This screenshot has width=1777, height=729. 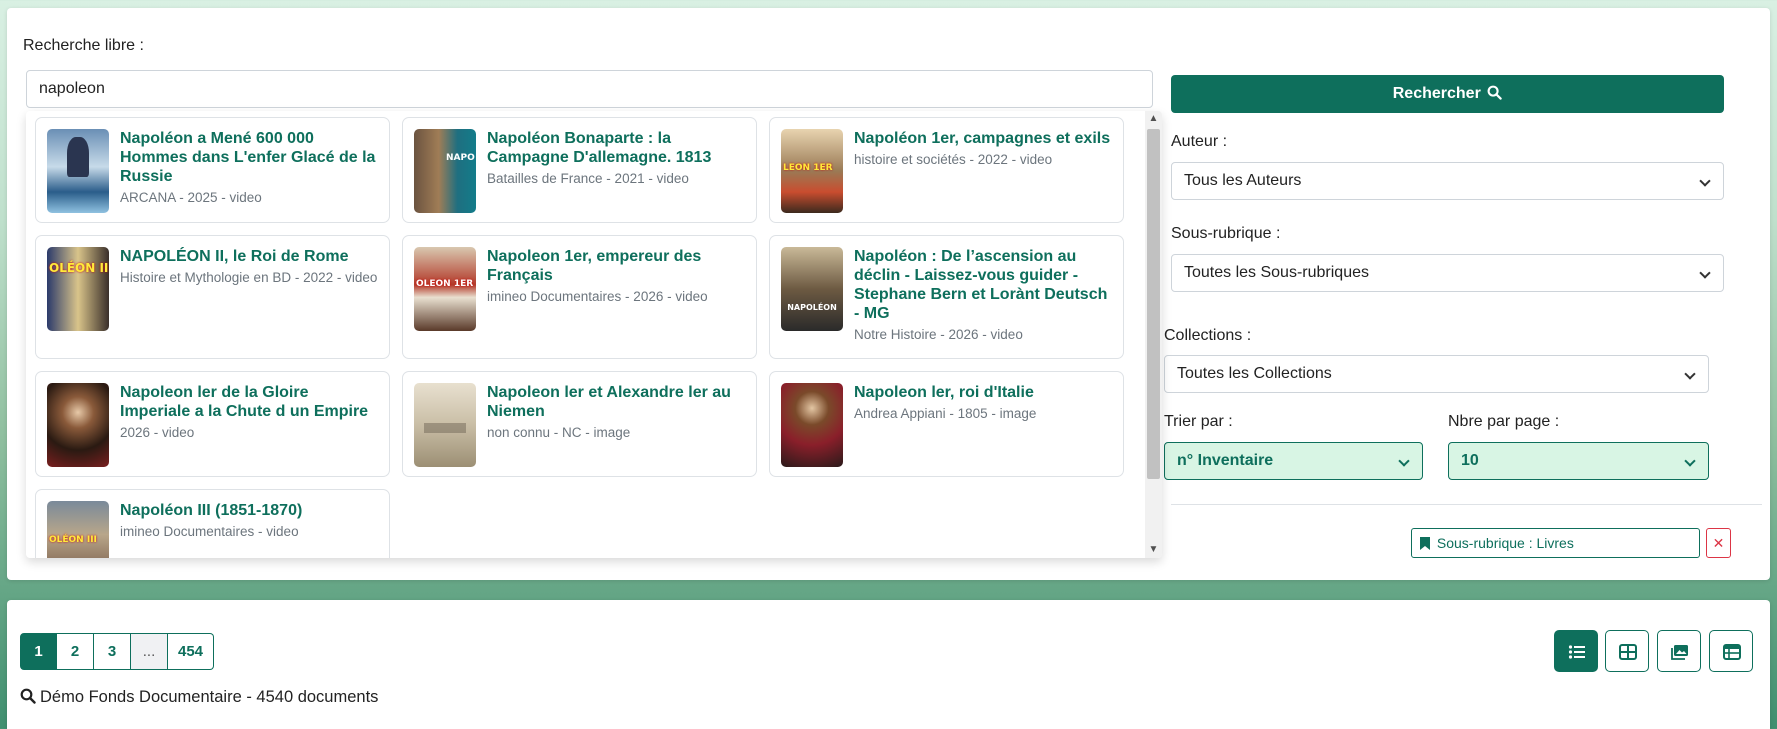 What do you see at coordinates (1153, 304) in the screenshot?
I see `scrollbar-thumb` at bounding box center [1153, 304].